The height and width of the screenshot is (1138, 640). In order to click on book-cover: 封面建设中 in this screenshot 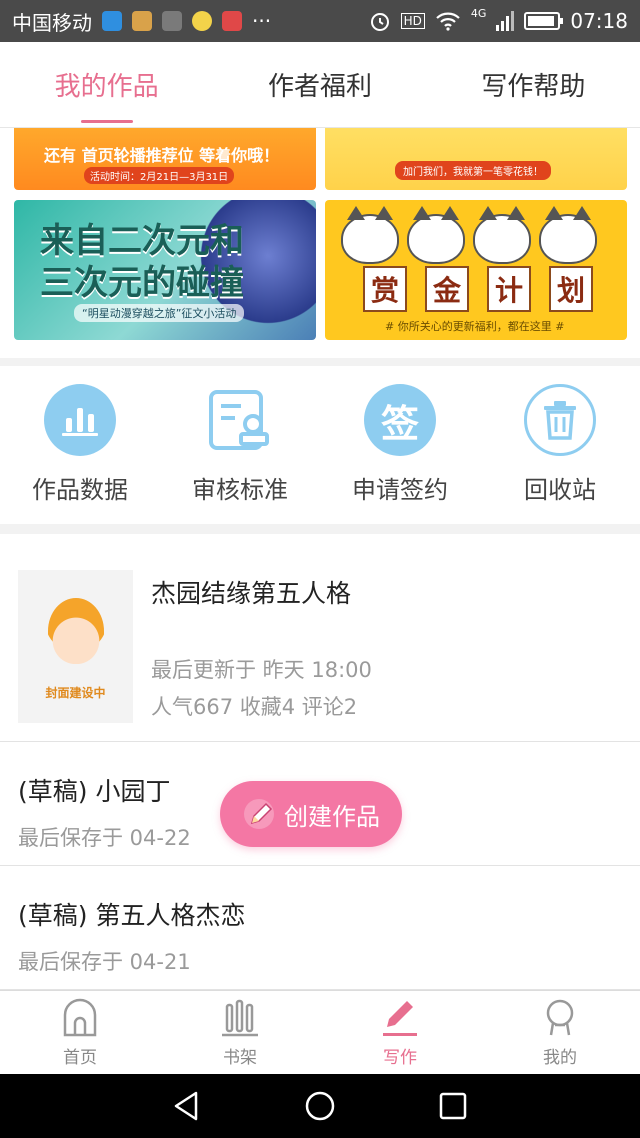, I will do `click(75, 646)`.